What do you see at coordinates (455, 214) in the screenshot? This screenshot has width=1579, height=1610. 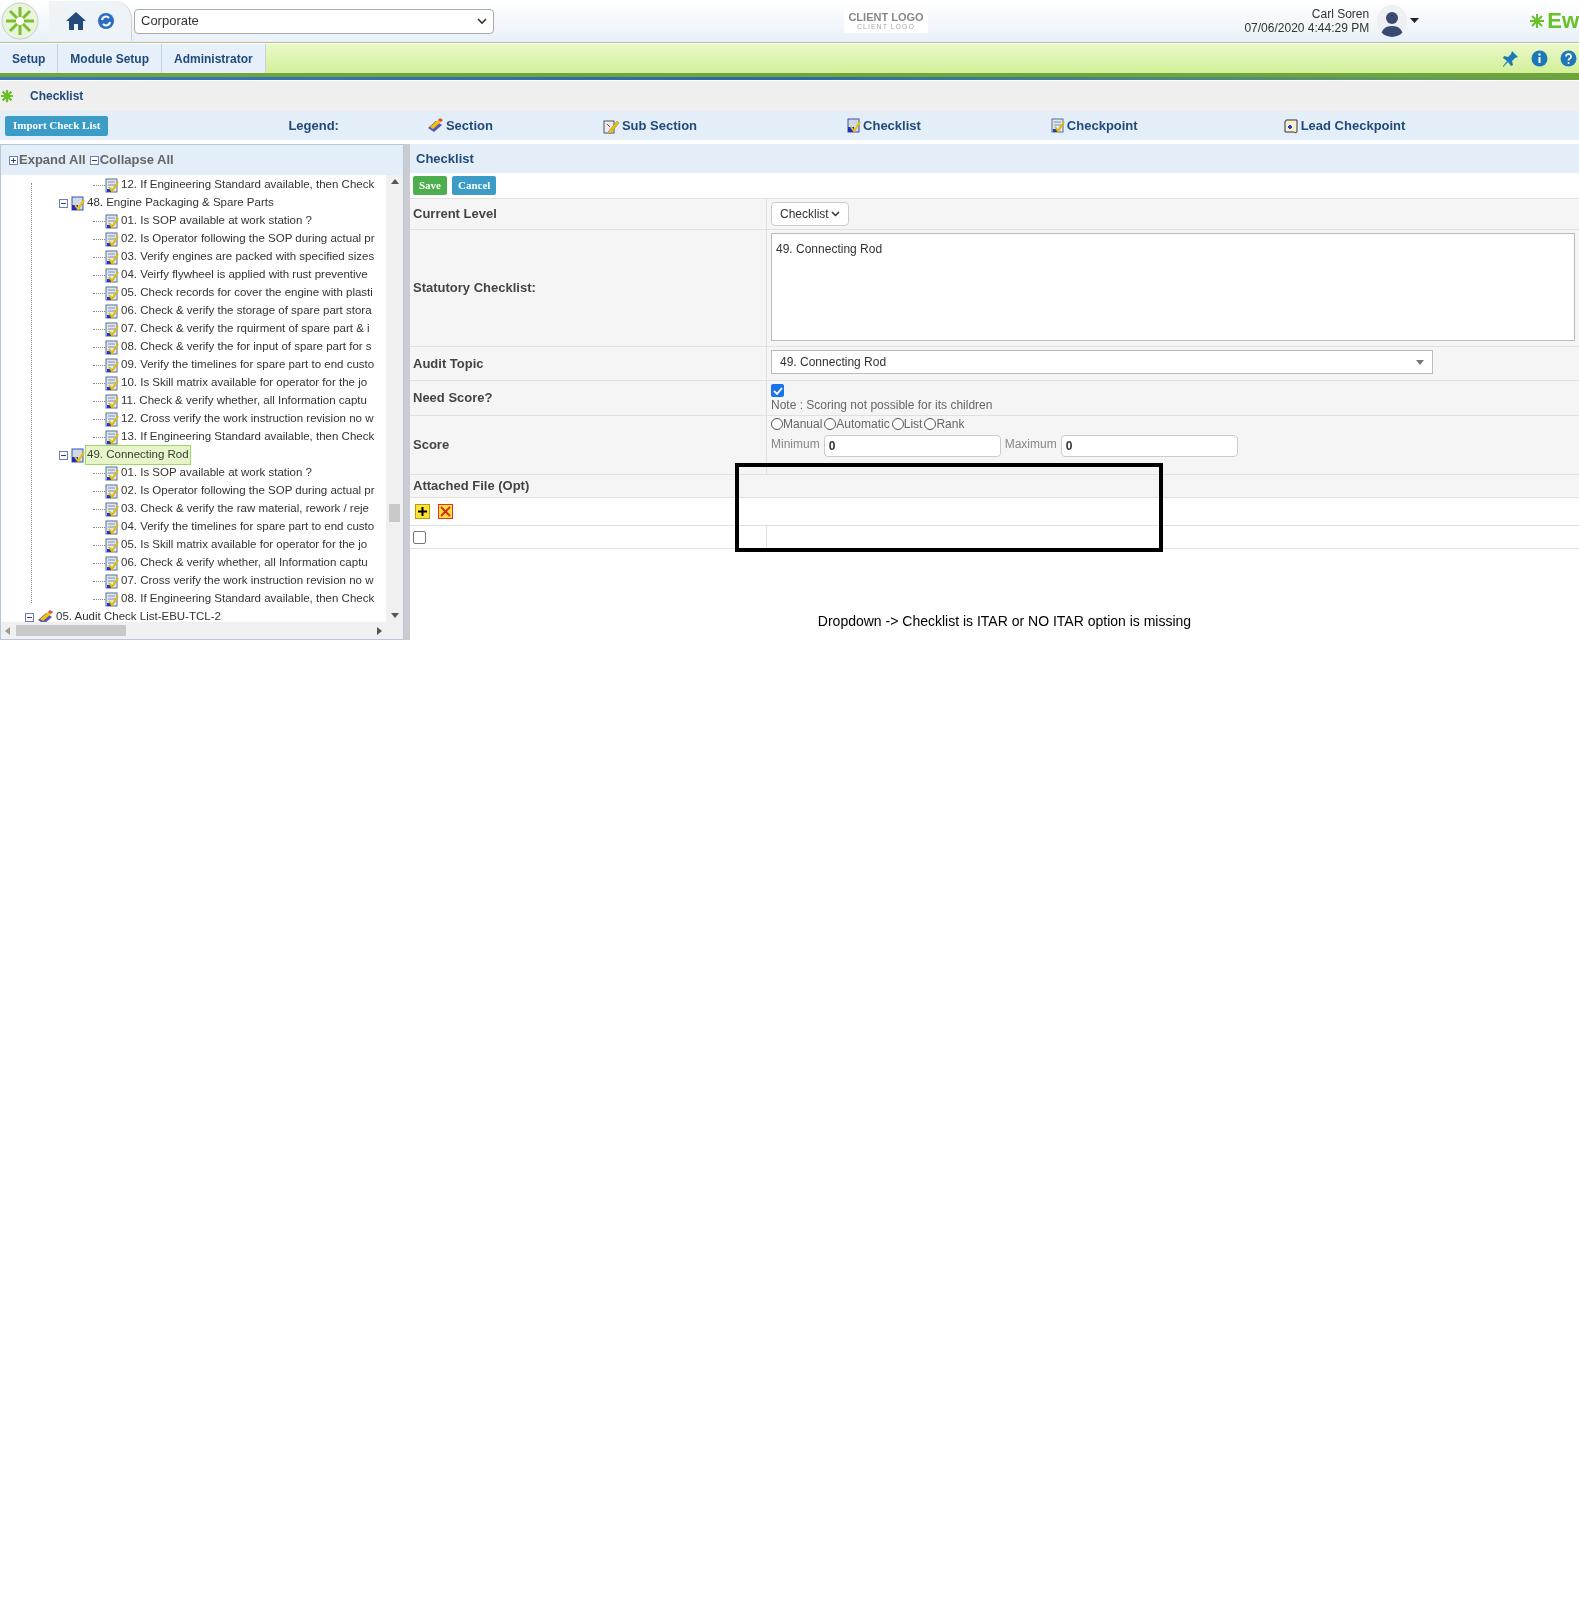 I see `field-label: Current Level` at bounding box center [455, 214].